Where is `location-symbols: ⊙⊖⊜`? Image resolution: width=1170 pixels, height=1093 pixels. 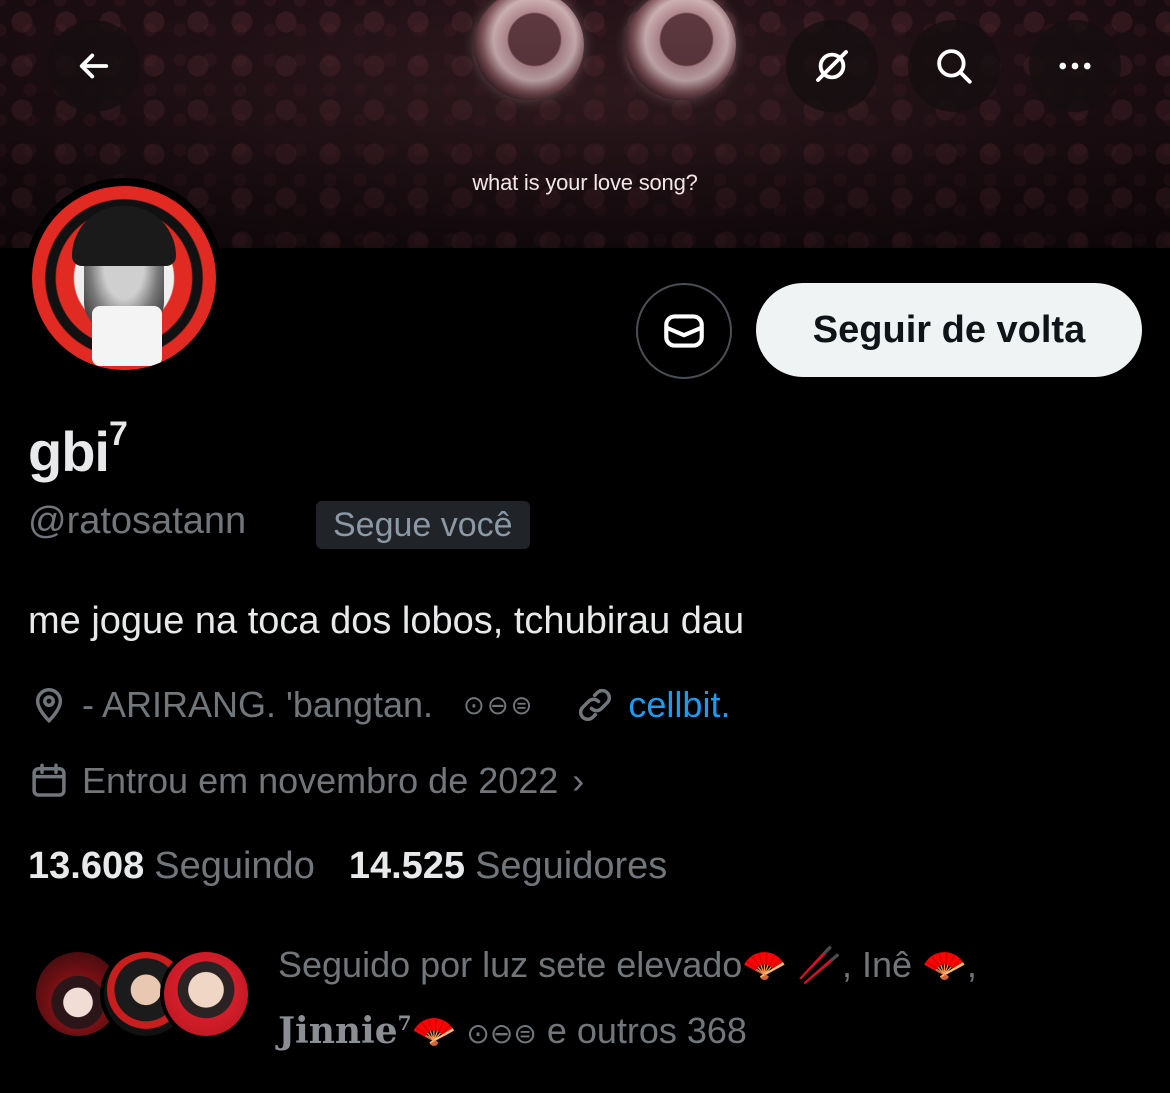 location-symbols: ⊙⊖⊜ is located at coordinates (499, 704).